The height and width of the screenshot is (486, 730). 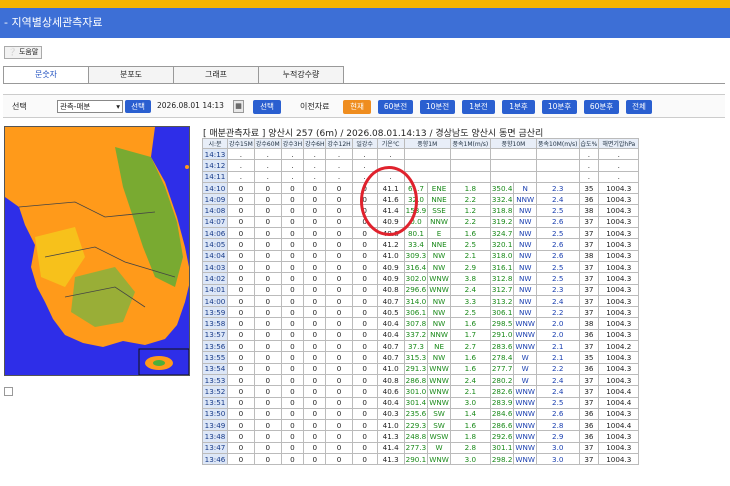 What do you see at coordinates (215, 244) in the screenshot?
I see `table-cell: 14:05` at bounding box center [215, 244].